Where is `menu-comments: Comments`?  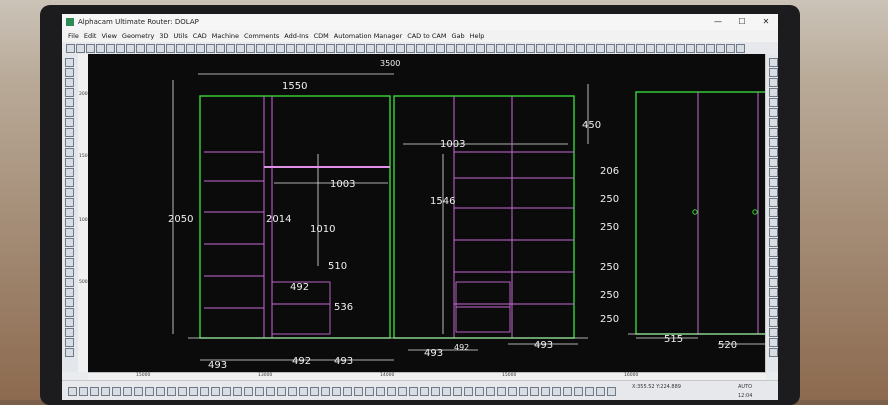 menu-comments: Comments is located at coordinates (261, 36).